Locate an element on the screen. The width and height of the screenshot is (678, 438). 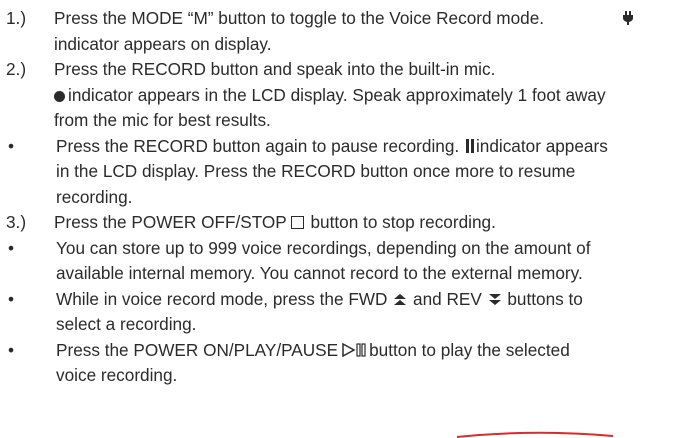
step-line: indicator appears on display. is located at coordinates (163, 43).